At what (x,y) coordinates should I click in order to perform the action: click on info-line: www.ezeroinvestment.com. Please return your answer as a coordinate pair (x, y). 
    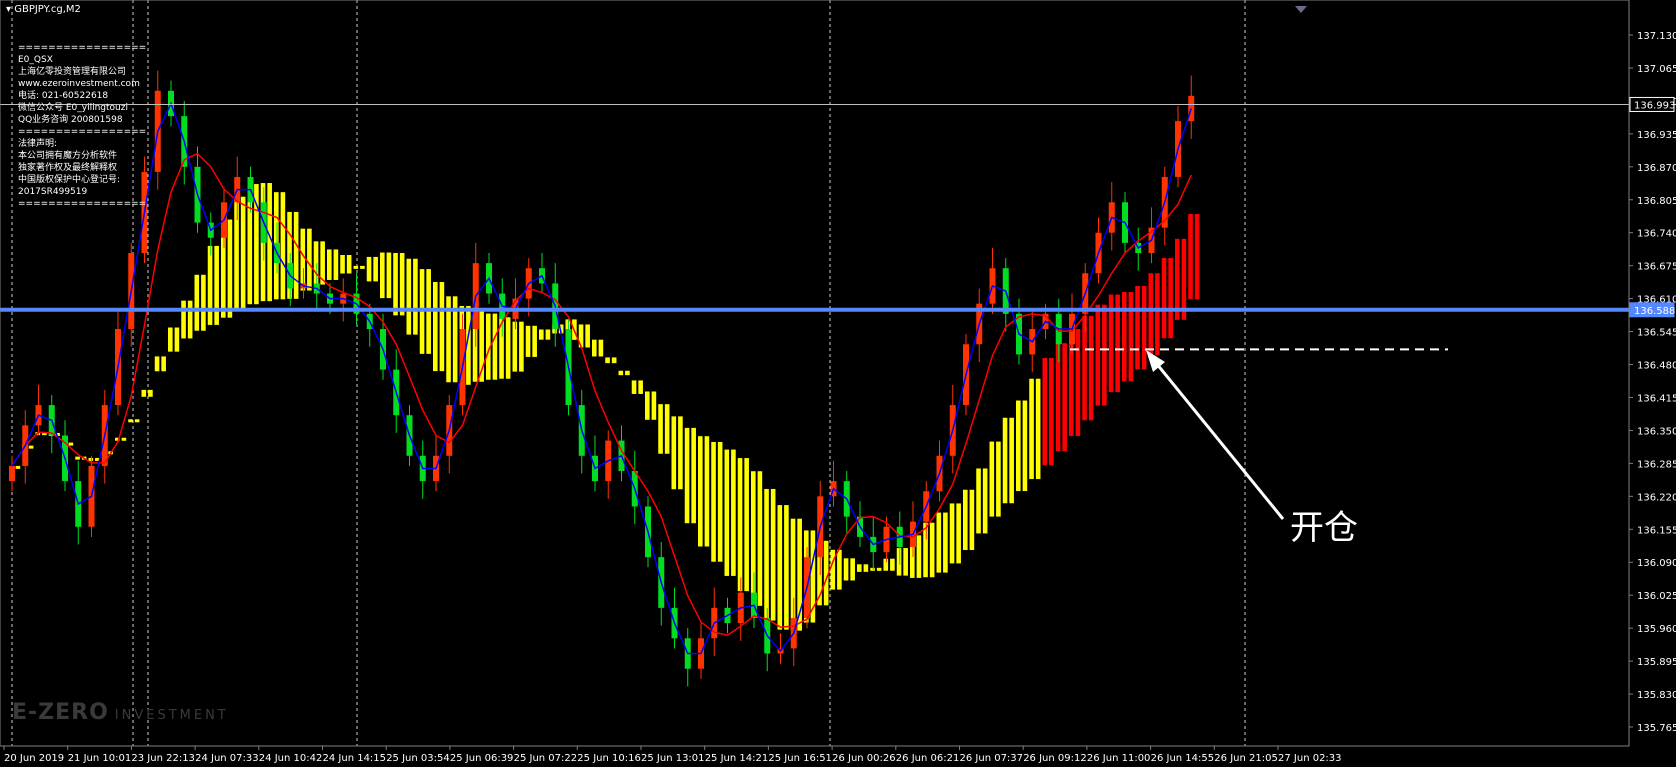
    Looking at the image, I should click on (79, 84).